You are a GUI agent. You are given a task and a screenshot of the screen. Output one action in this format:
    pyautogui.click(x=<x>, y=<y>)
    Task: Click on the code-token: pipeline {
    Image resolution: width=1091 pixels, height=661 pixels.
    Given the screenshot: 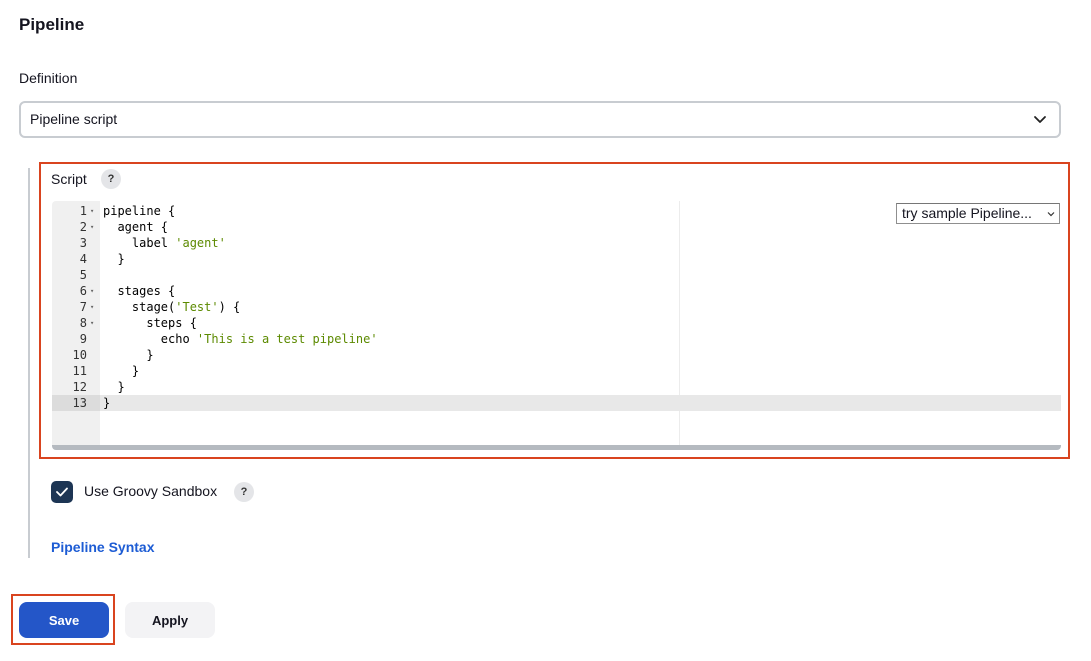 What is the action you would take?
    pyautogui.click(x=139, y=211)
    